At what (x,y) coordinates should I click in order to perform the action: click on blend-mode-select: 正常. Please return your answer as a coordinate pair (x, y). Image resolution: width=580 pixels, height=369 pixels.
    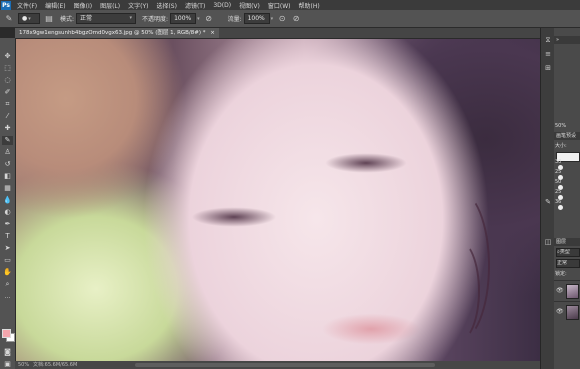
    Looking at the image, I should click on (568, 263).